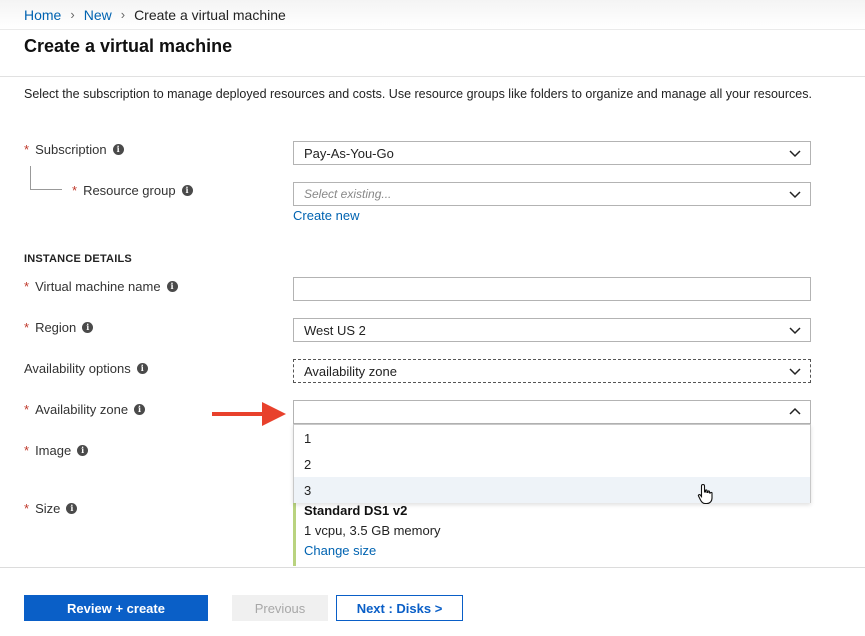 The height and width of the screenshot is (636, 865). I want to click on availability-options-label: Availability options i, so click(86, 368).